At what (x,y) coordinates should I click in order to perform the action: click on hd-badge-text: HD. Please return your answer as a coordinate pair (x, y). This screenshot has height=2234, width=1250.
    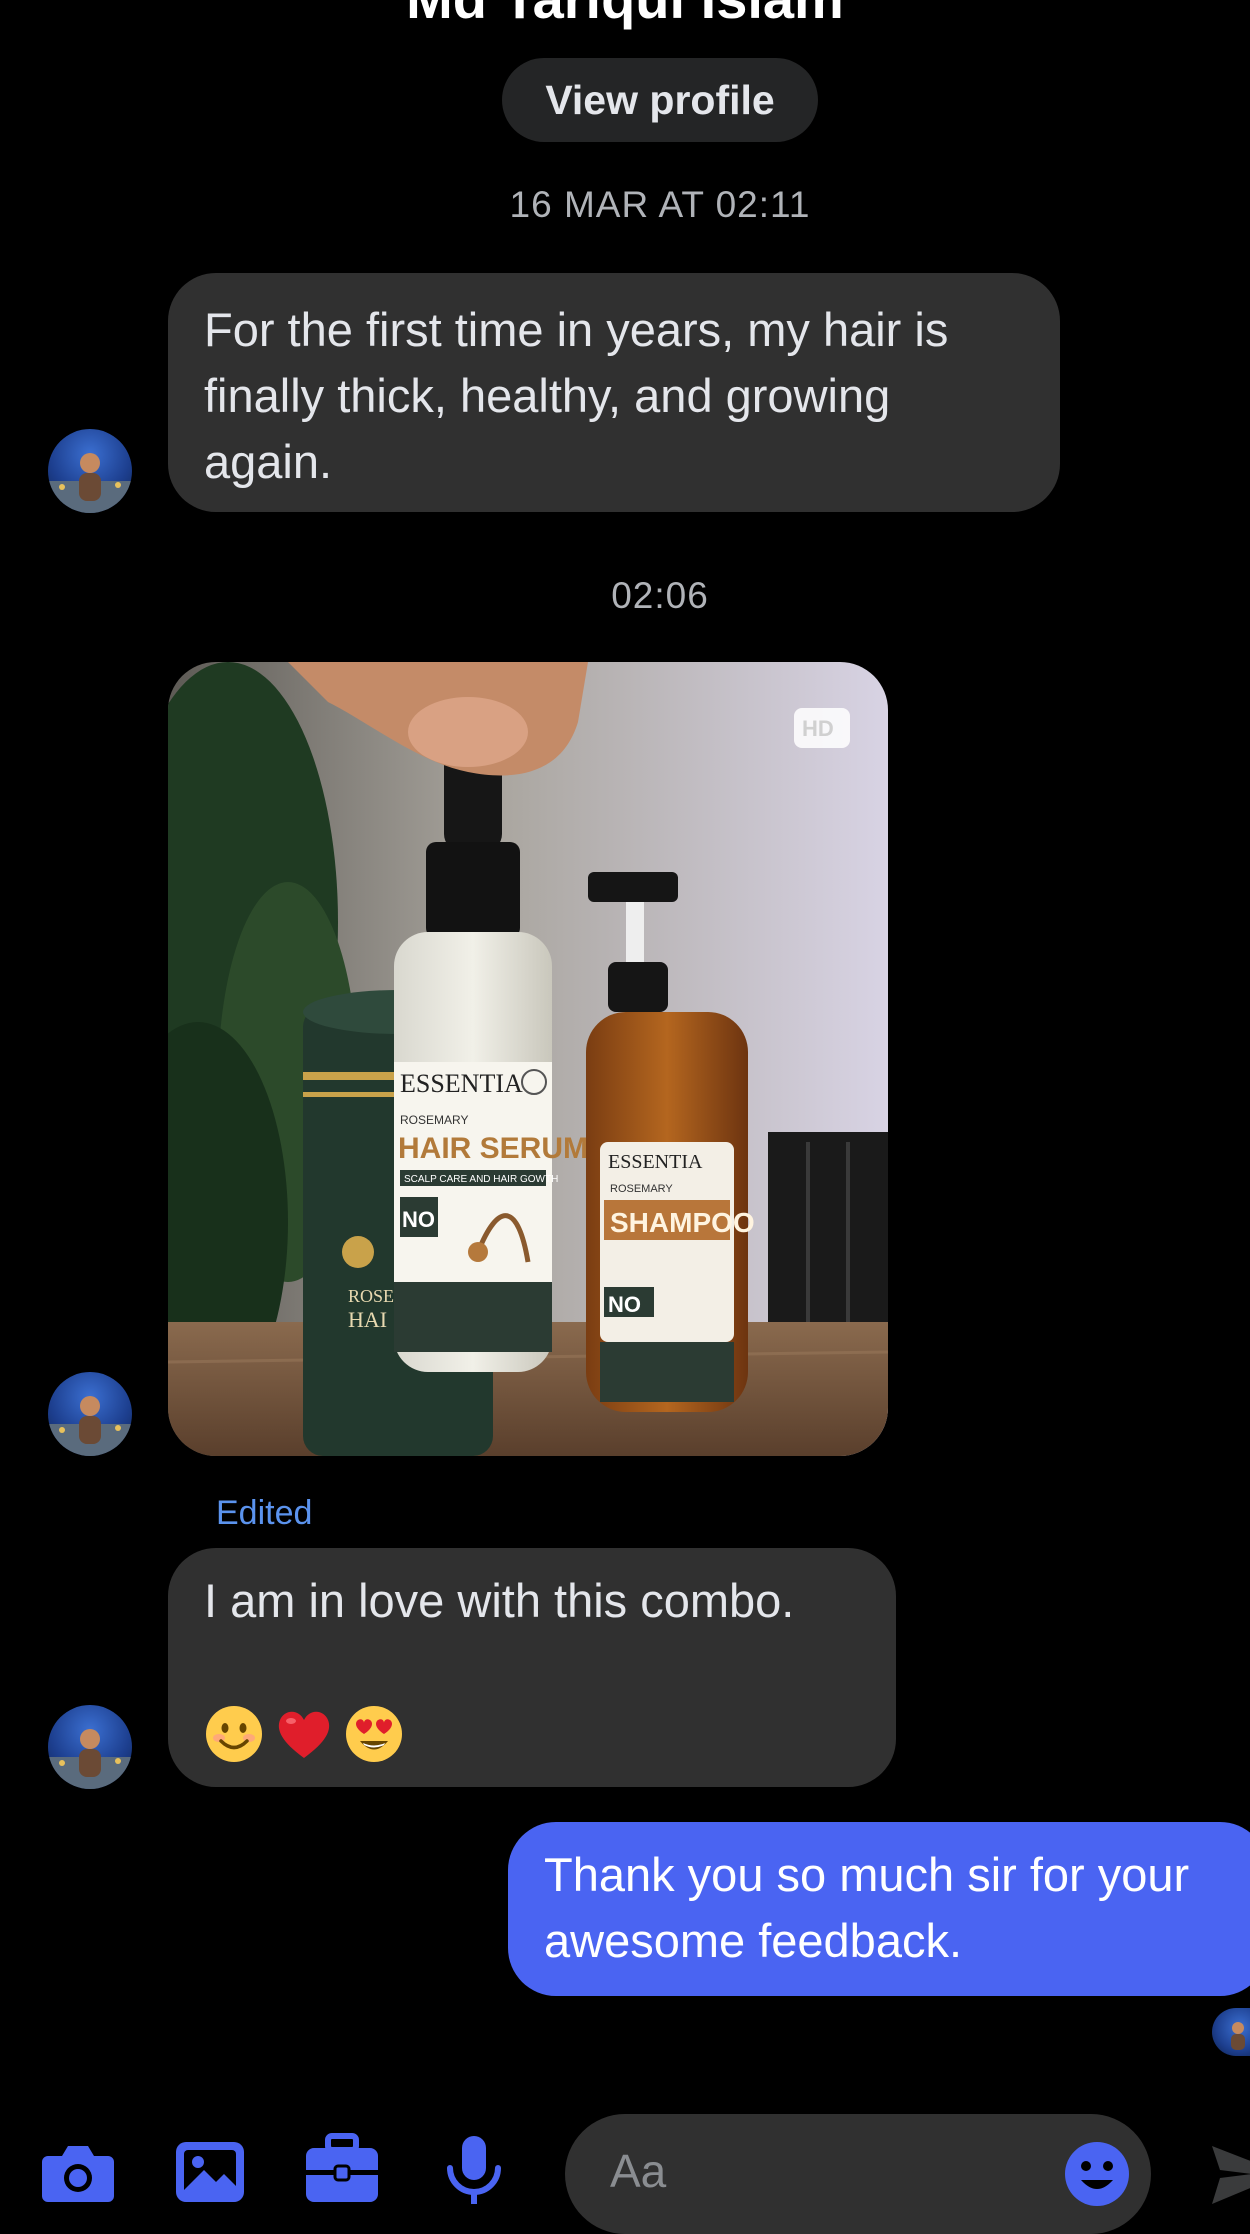
    Looking at the image, I should click on (818, 728).